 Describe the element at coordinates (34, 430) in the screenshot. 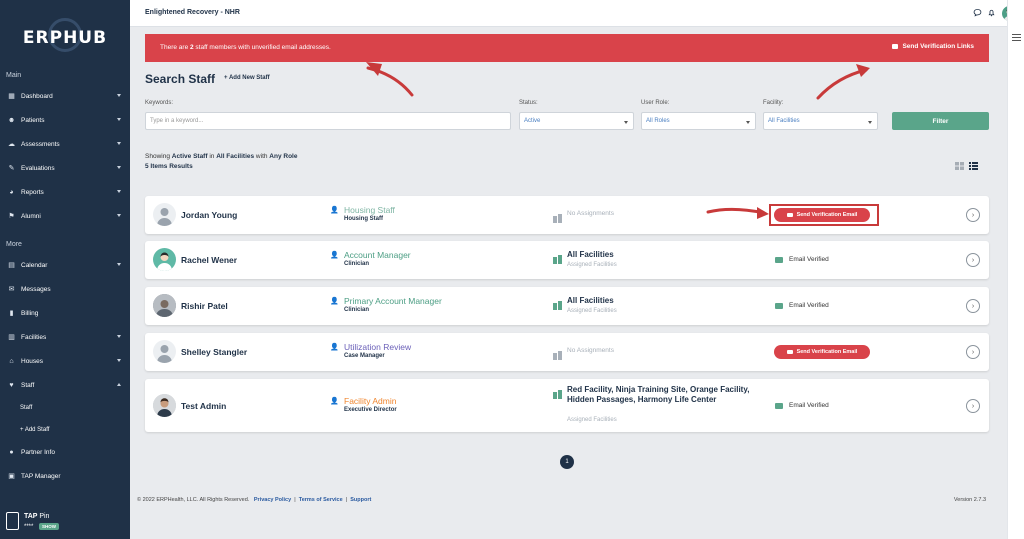

I see `sidebar-subitem-add-staff: + Add Staff` at that location.